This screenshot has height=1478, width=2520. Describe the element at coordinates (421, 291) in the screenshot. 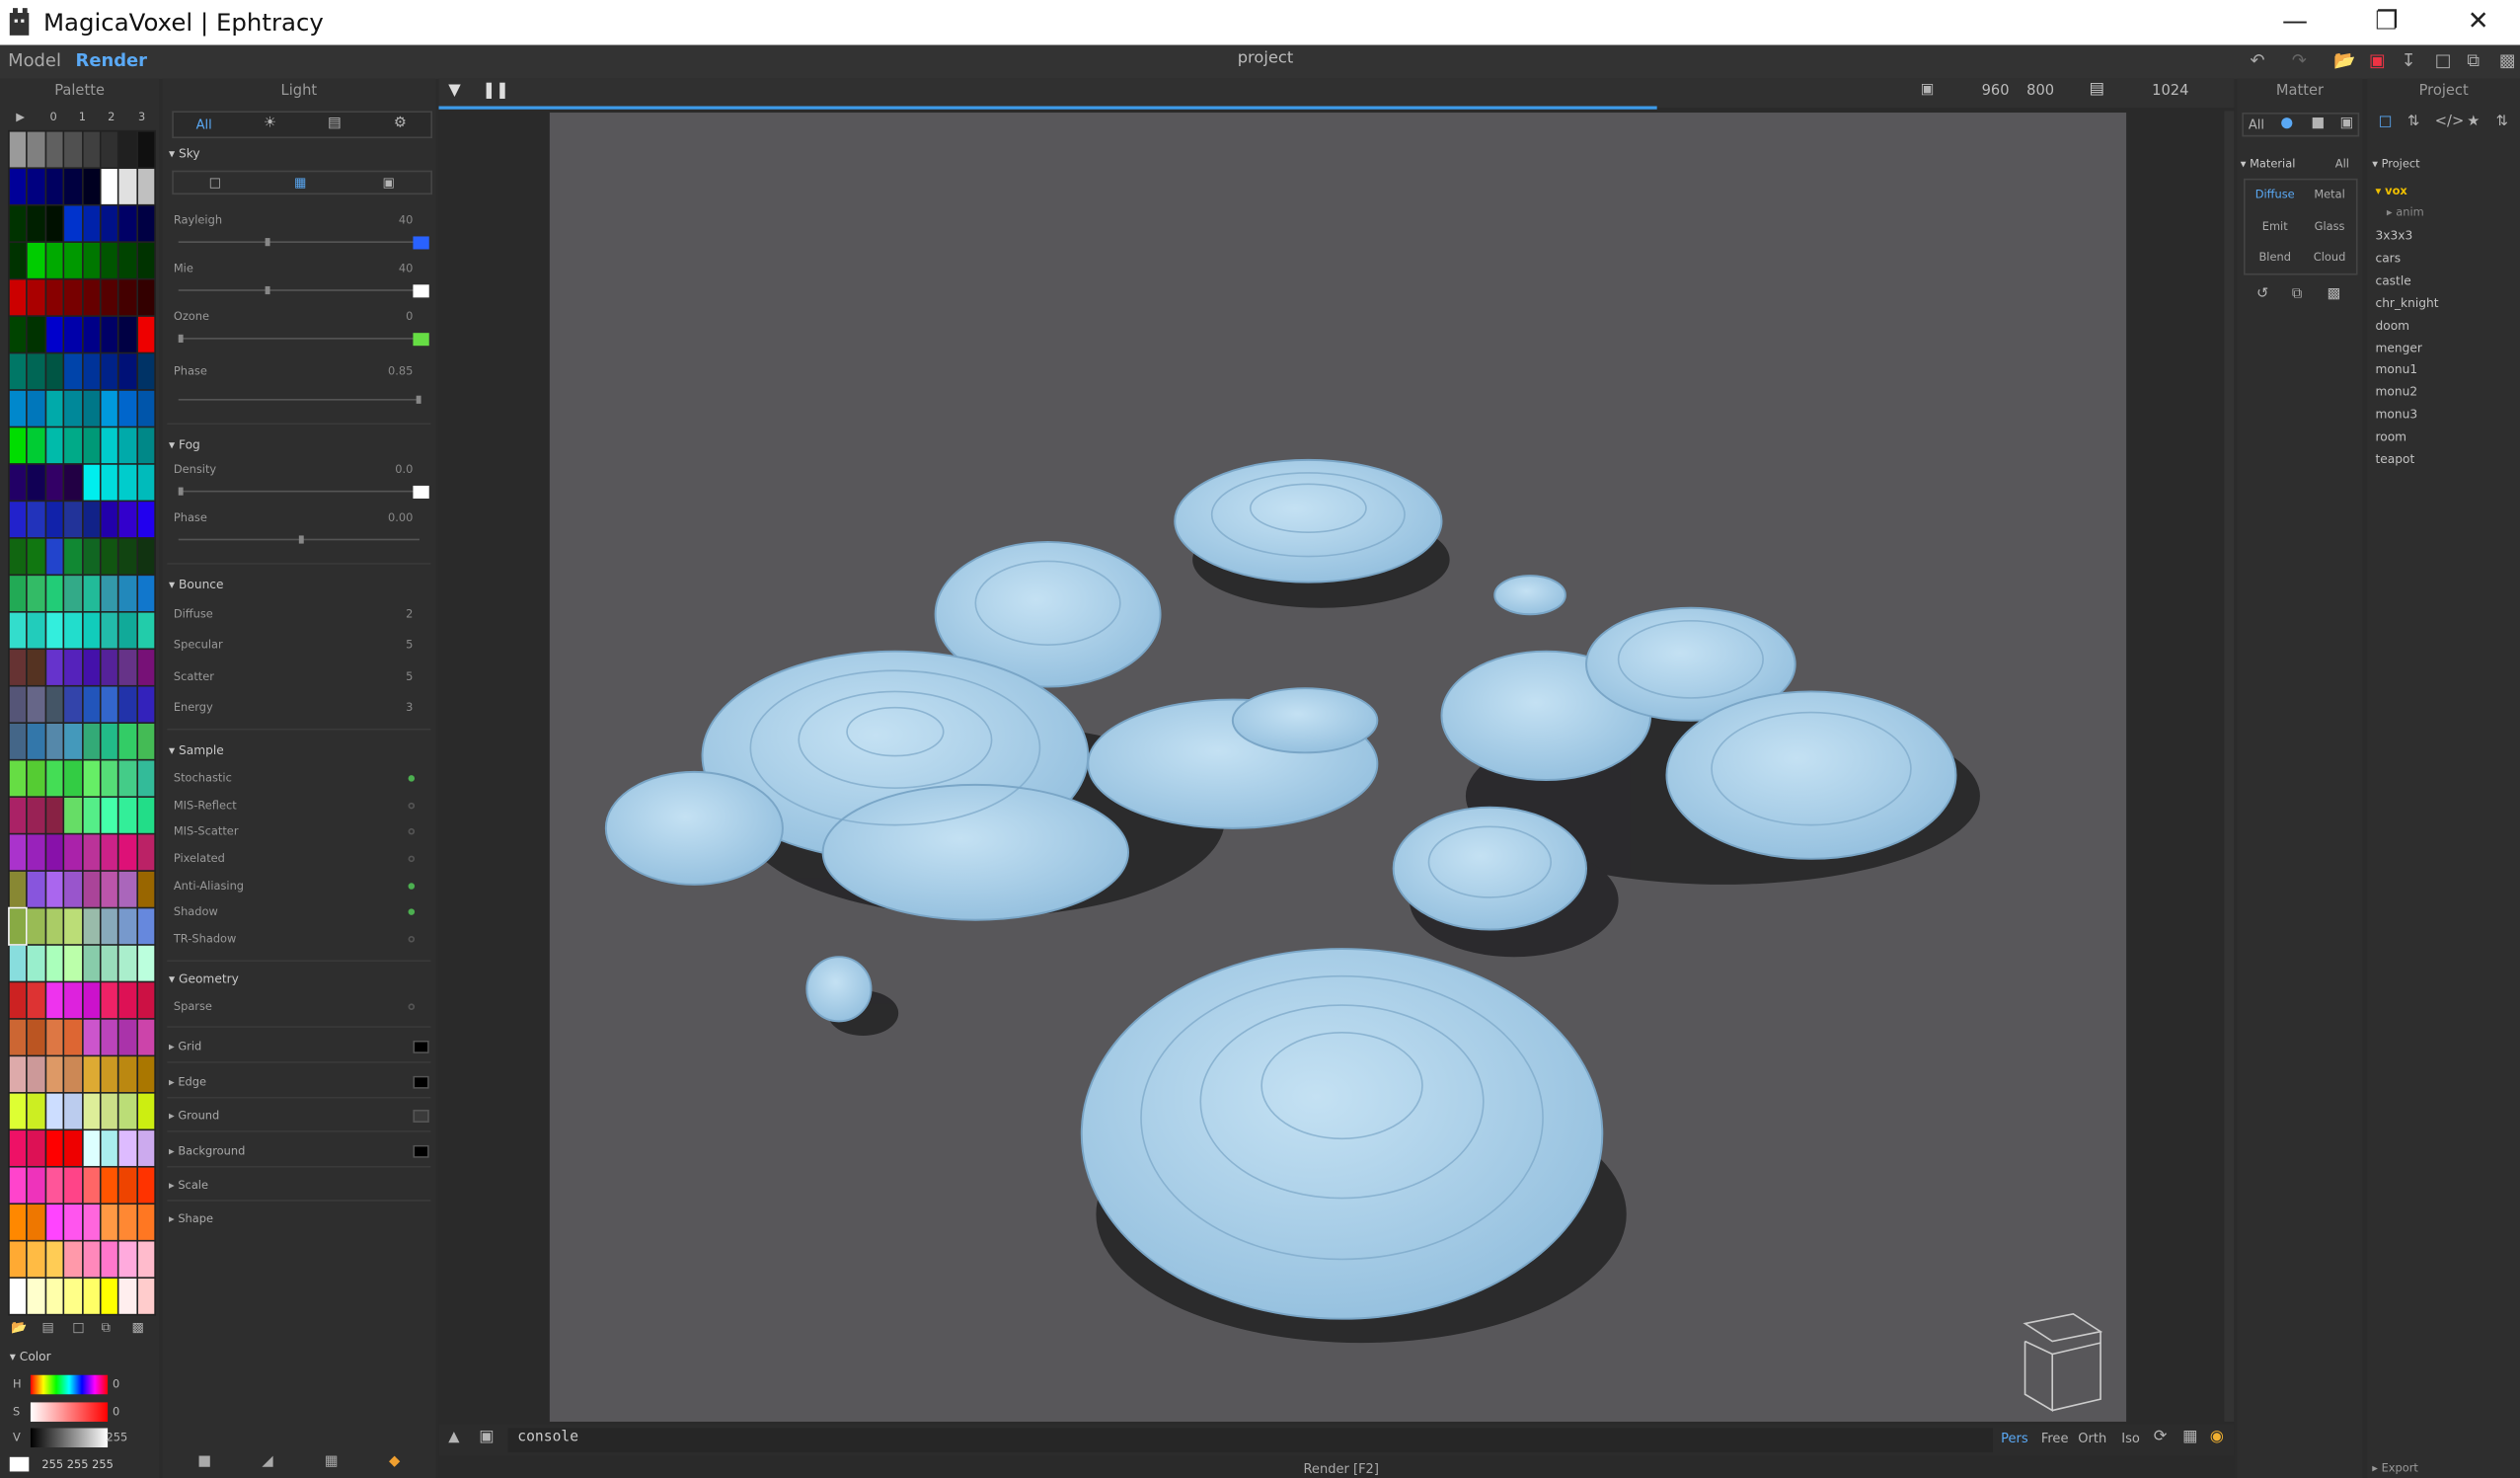

I see `mie-color-swatch` at that location.